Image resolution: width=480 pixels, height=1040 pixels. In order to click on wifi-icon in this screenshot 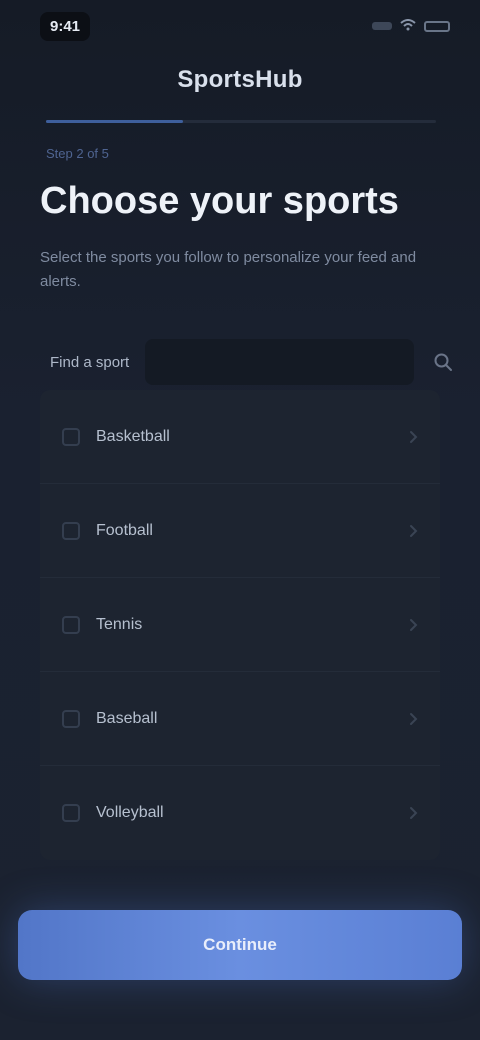, I will do `click(408, 26)`.